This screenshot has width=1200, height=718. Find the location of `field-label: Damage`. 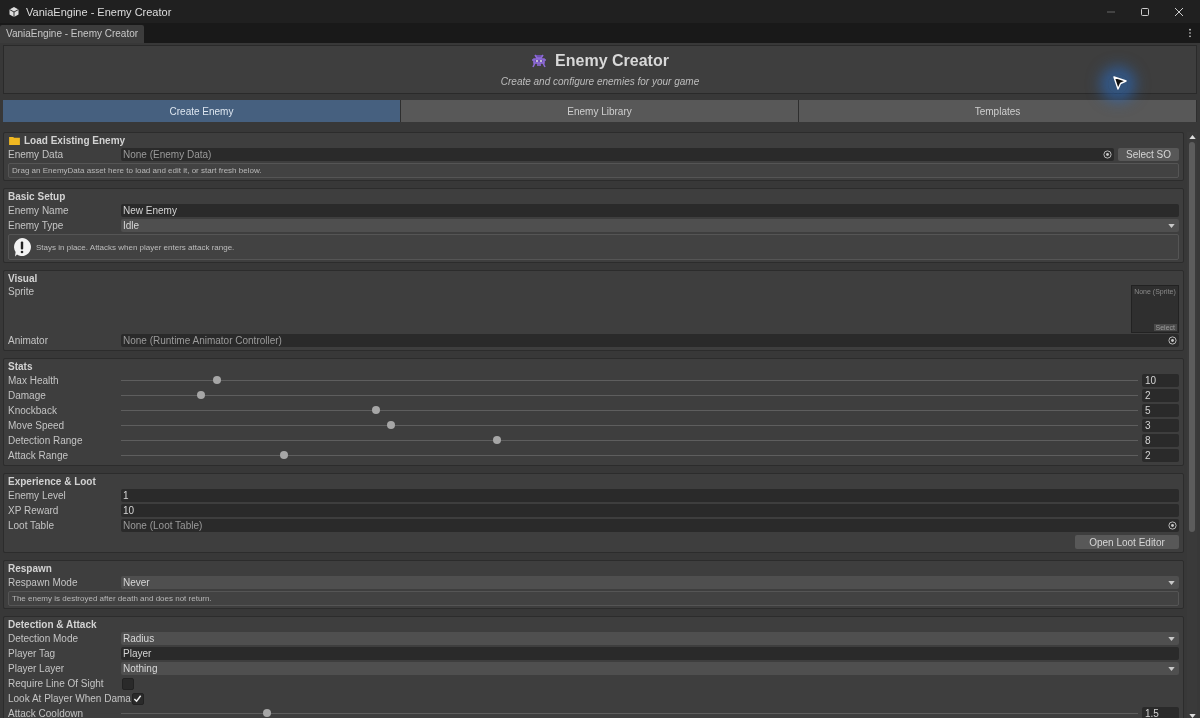

field-label: Damage is located at coordinates (27, 395).